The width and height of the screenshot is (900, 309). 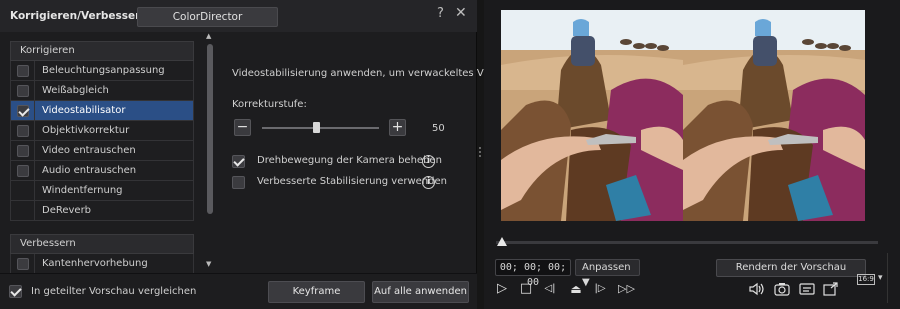 What do you see at coordinates (349, 160) in the screenshot?
I see `option-label: Drehbewegung der Kamera beheben` at bounding box center [349, 160].